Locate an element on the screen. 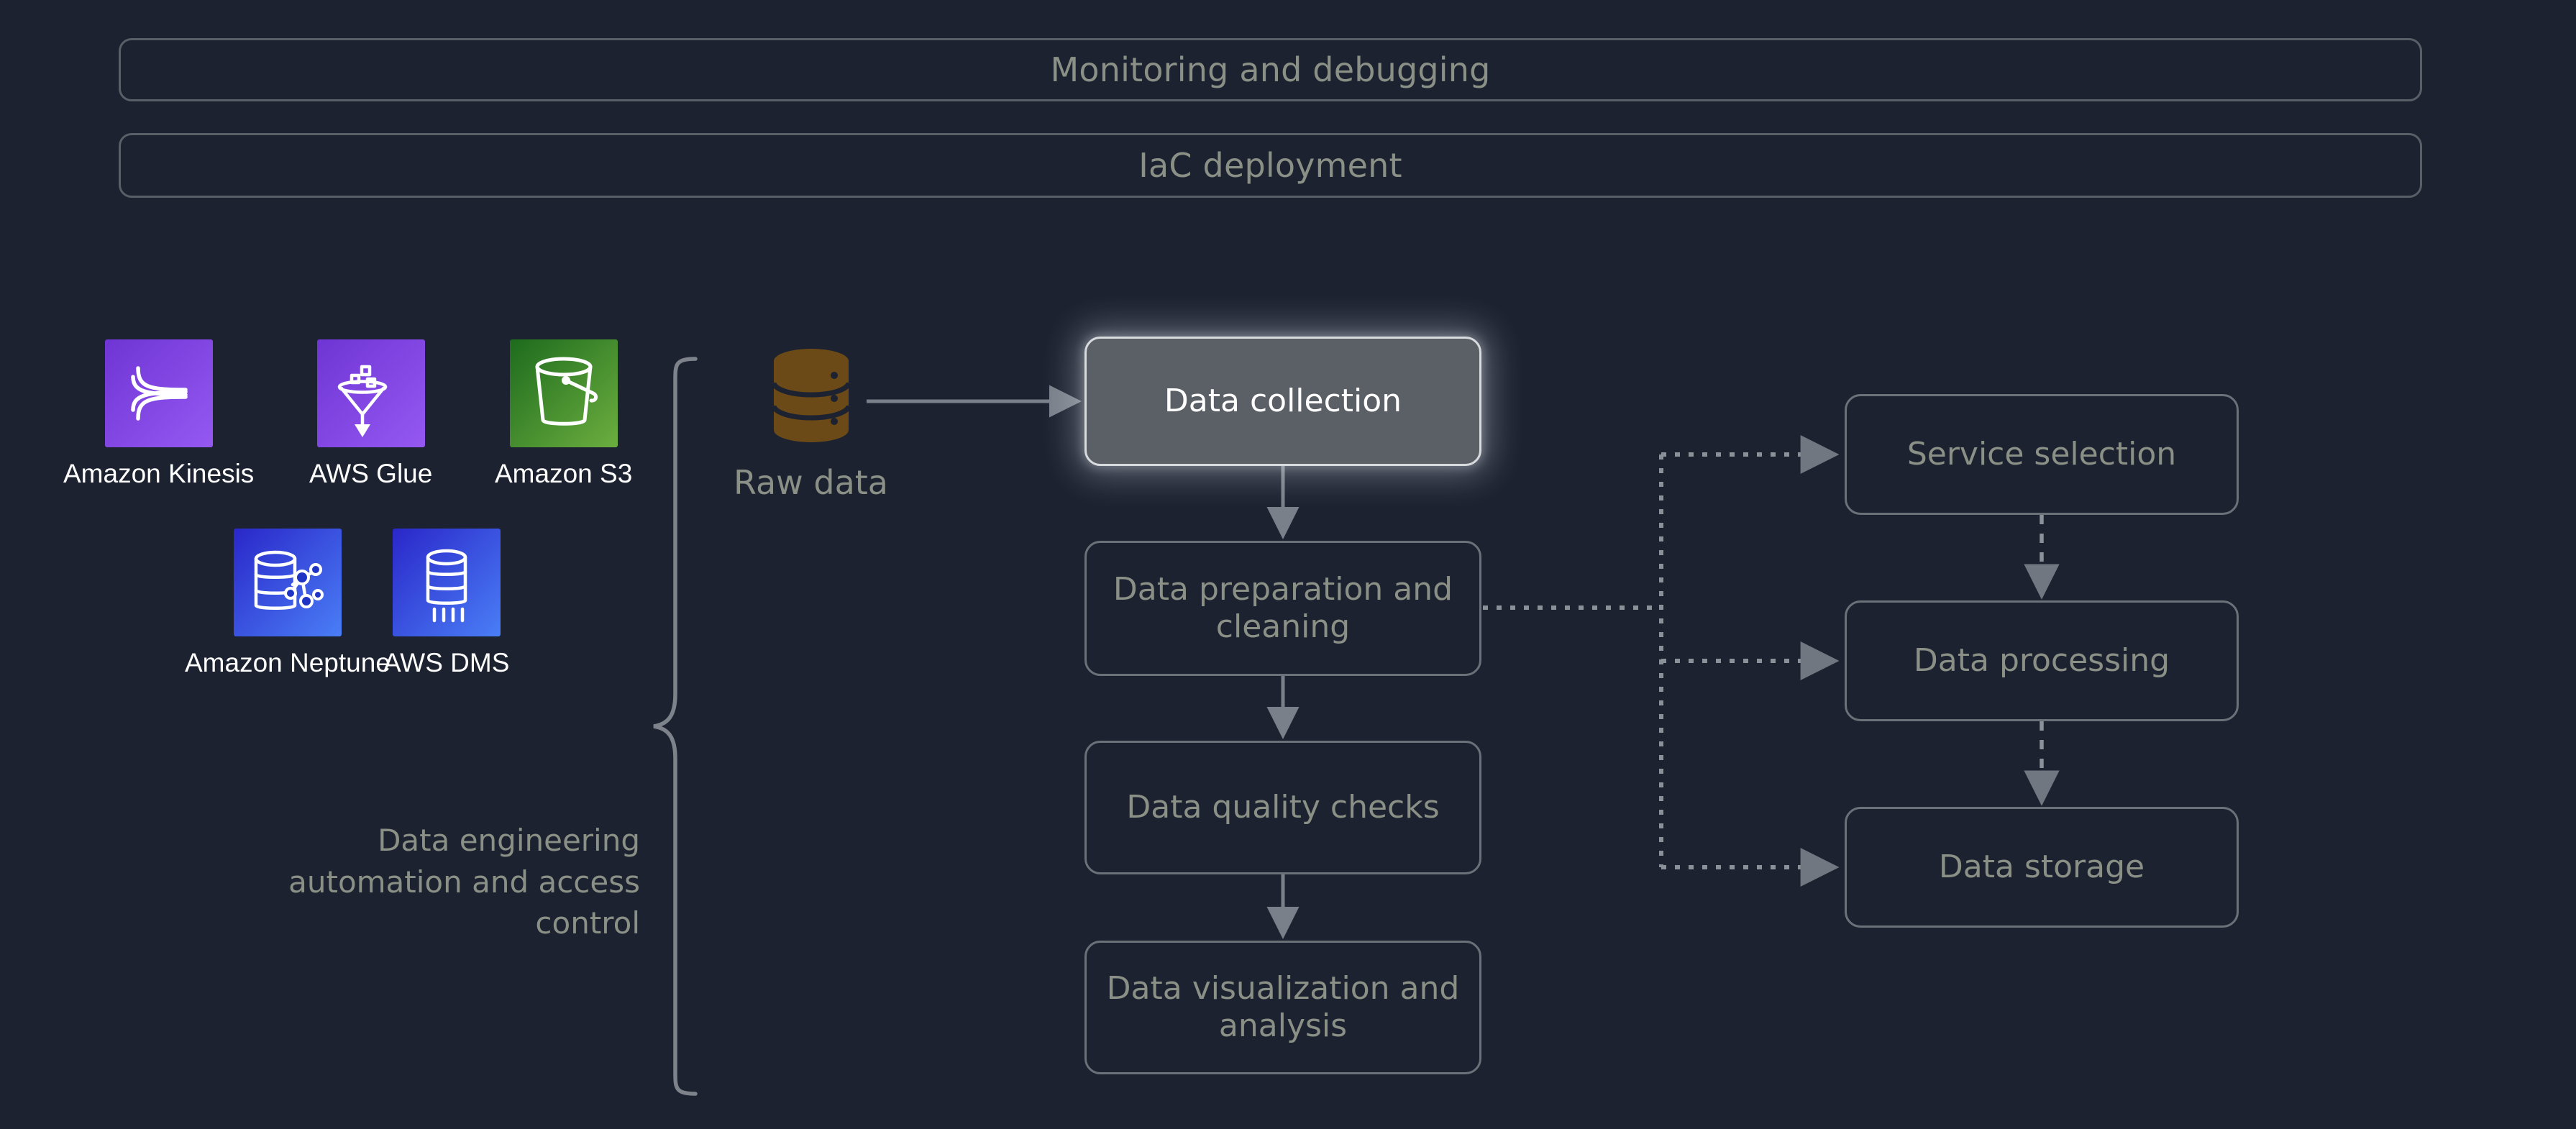 Image resolution: width=2576 pixels, height=1129 pixels. service-label: Amazon S3 is located at coordinates (564, 473).